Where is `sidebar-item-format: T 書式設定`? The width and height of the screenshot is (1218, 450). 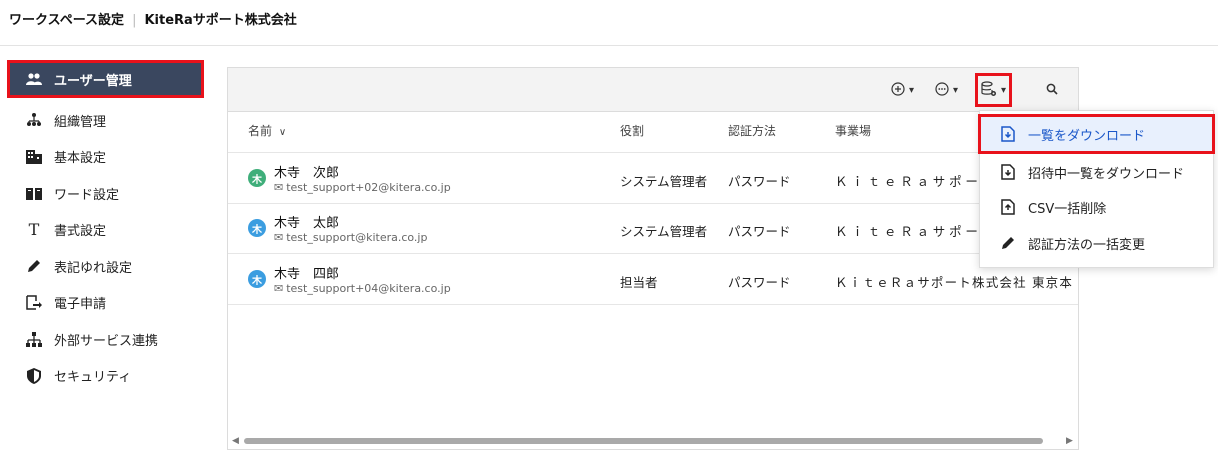 sidebar-item-format: T 書式設定 is located at coordinates (105, 230).